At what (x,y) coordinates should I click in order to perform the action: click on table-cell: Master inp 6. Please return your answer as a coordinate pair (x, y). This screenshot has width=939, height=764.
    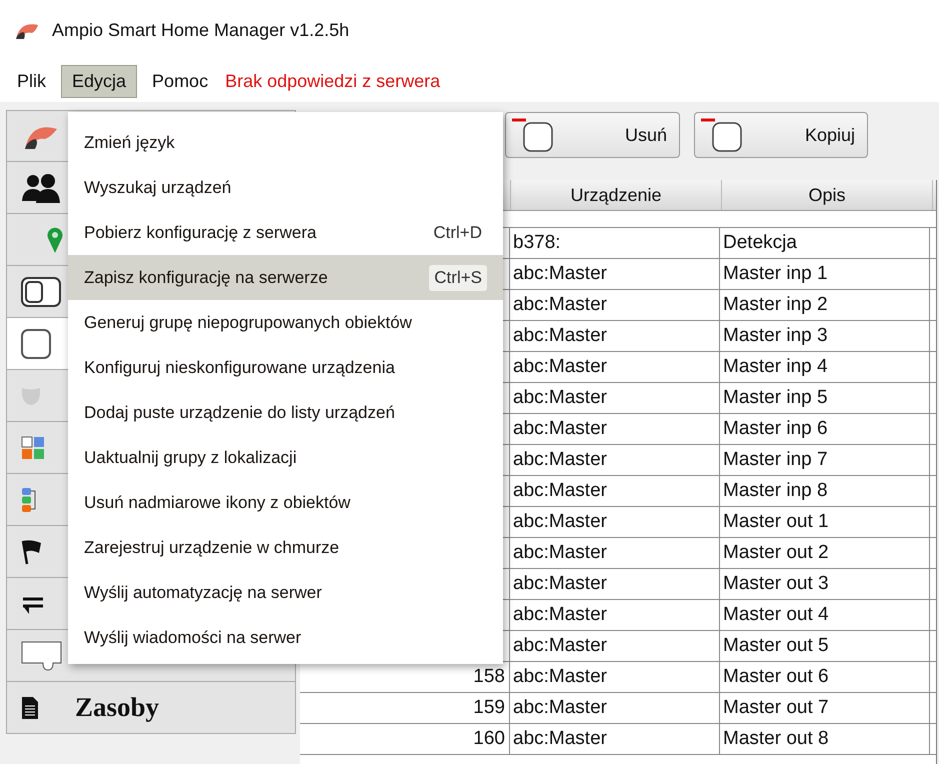
    Looking at the image, I should click on (825, 429).